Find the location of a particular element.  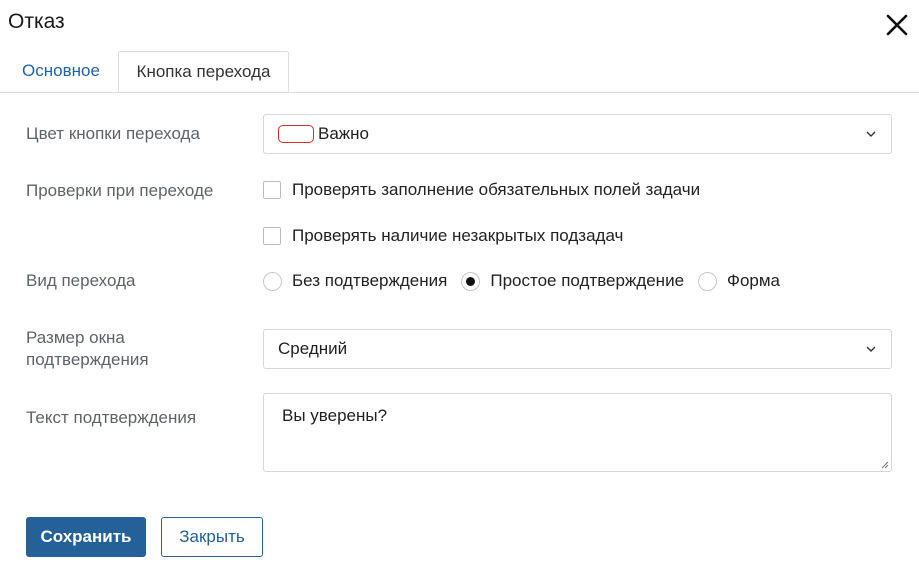

resize-grip-icon is located at coordinates (884, 464).